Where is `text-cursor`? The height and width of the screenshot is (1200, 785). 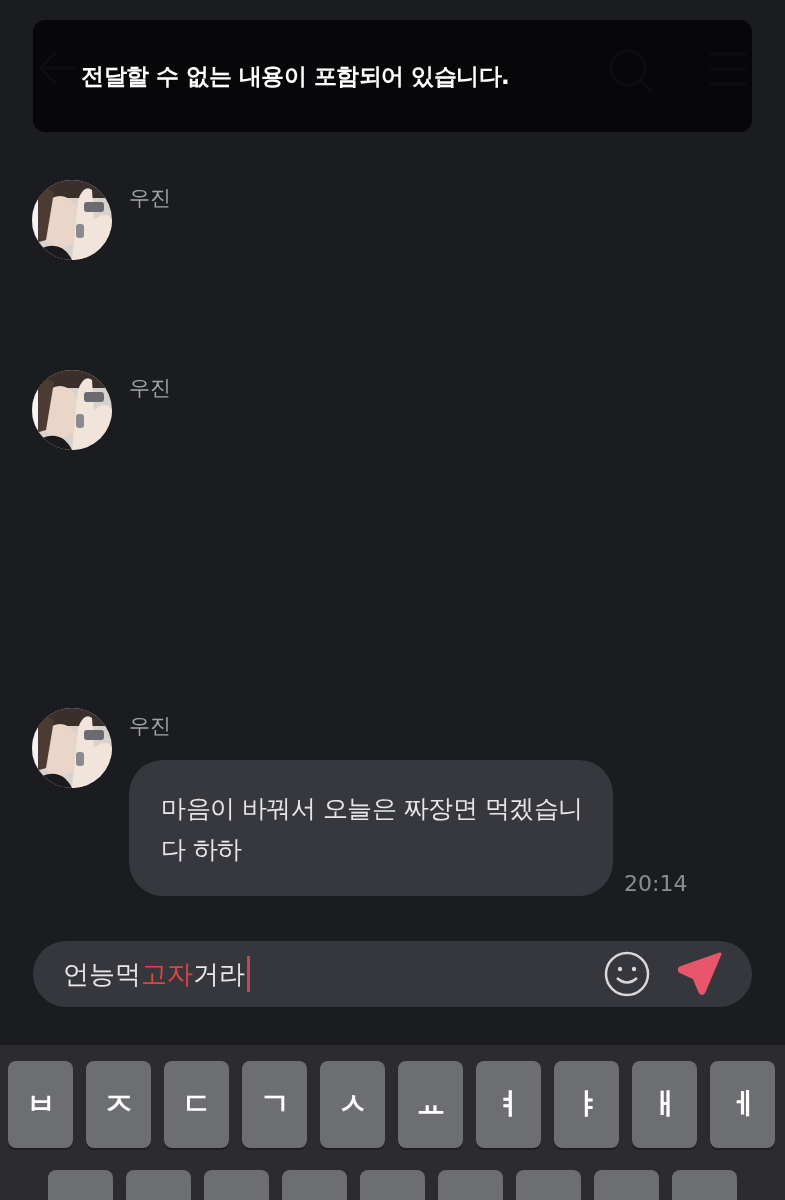
text-cursor is located at coordinates (248, 974).